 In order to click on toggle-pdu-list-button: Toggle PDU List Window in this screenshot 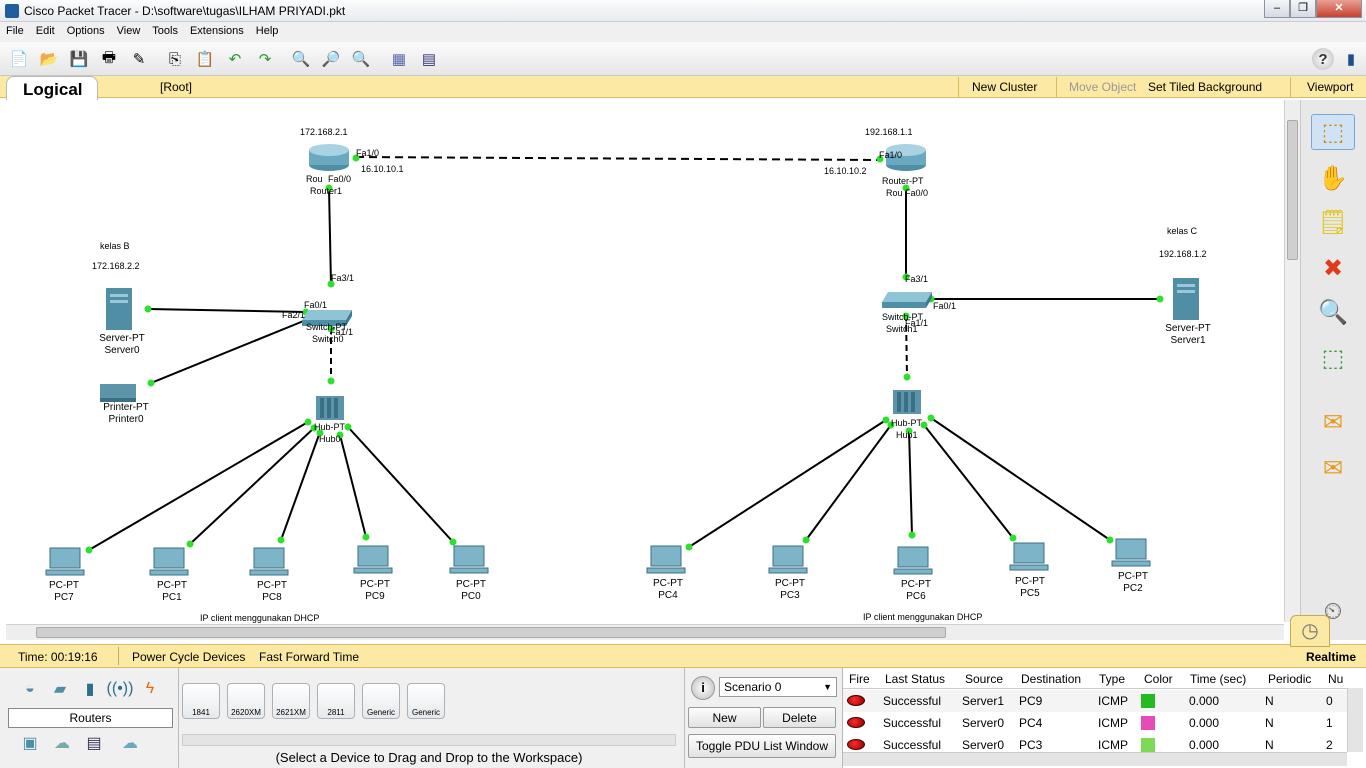, I will do `click(762, 746)`.